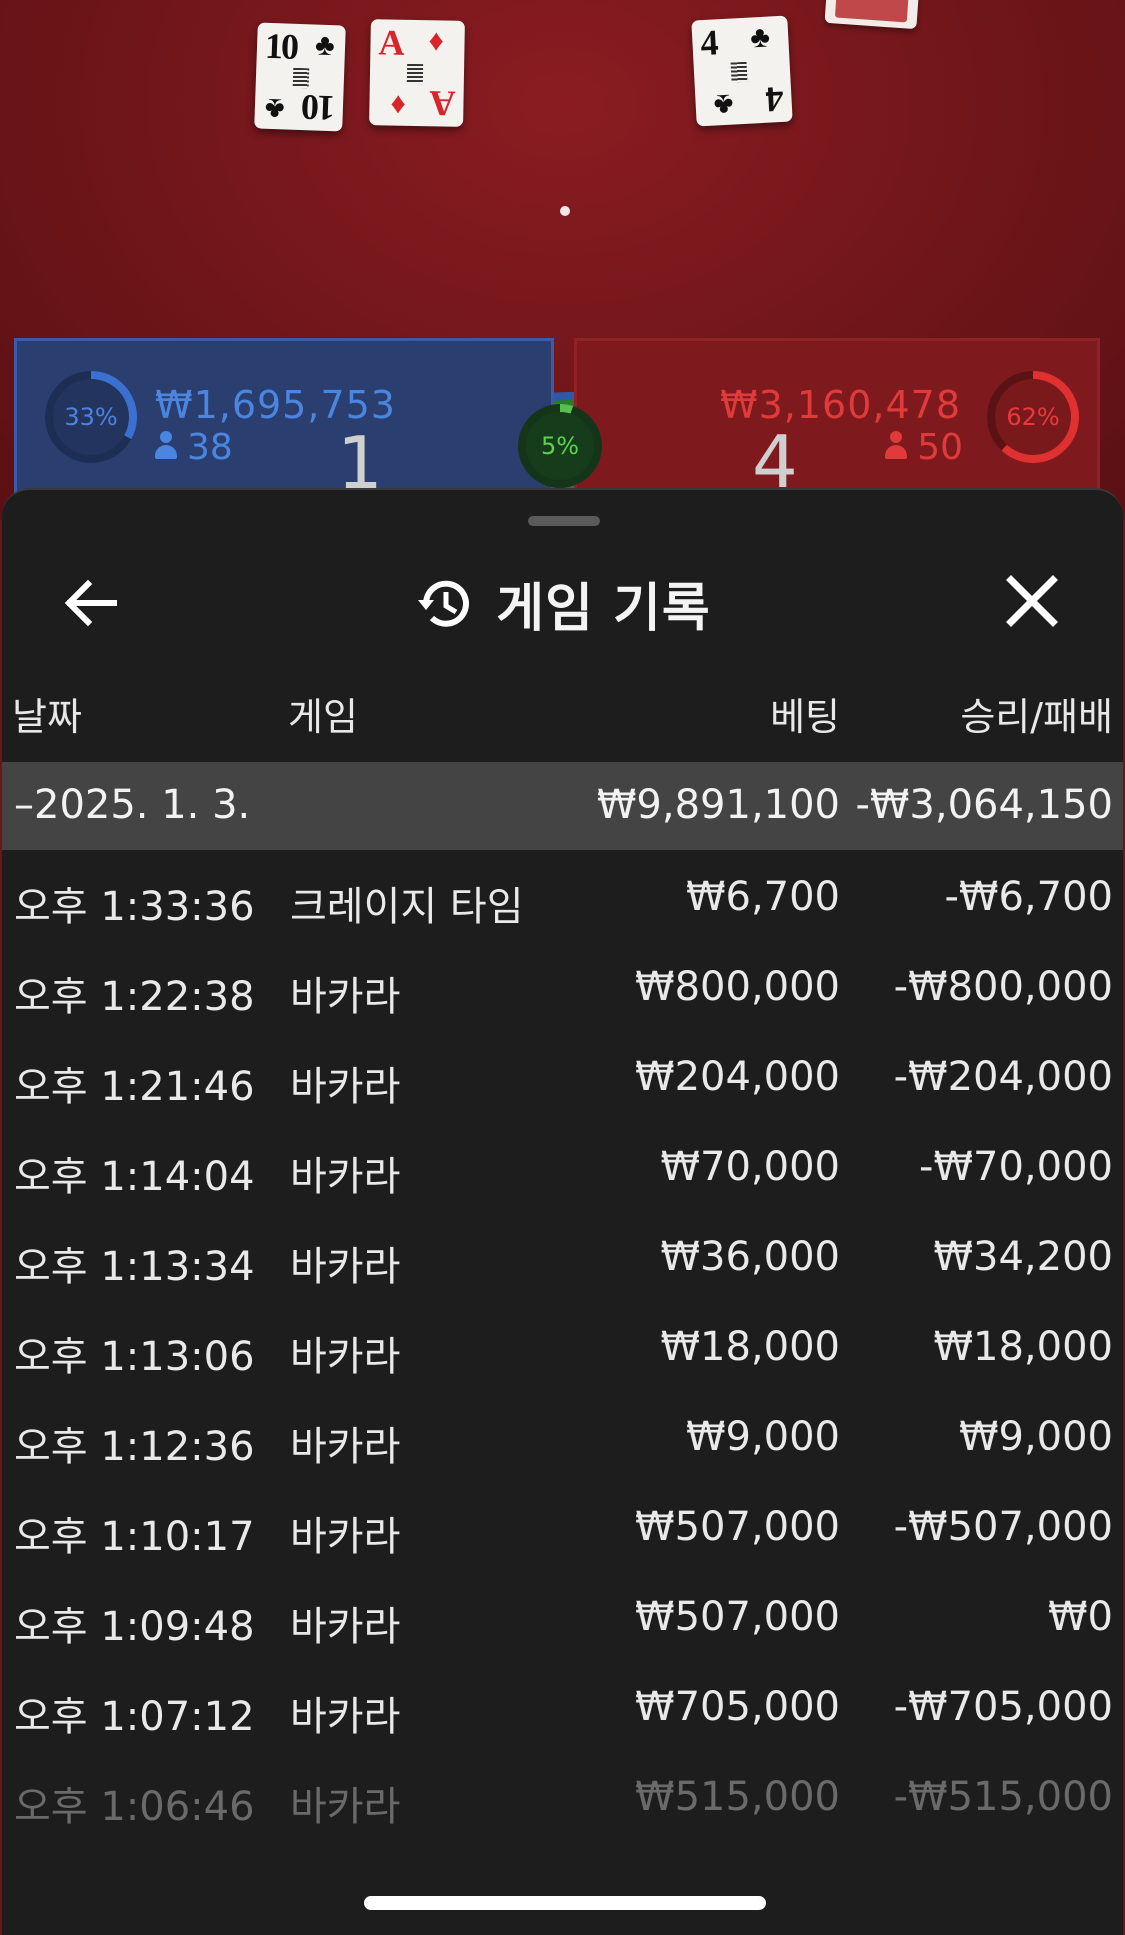  Describe the element at coordinates (1003, 987) in the screenshot. I see `row-result: -₩800,000` at that location.